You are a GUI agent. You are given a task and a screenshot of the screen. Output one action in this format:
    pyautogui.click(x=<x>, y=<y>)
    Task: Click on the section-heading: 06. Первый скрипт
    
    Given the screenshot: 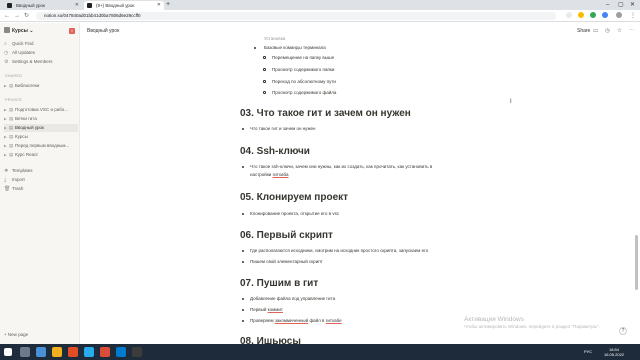 What is the action you would take?
    pyautogui.click(x=286, y=235)
    